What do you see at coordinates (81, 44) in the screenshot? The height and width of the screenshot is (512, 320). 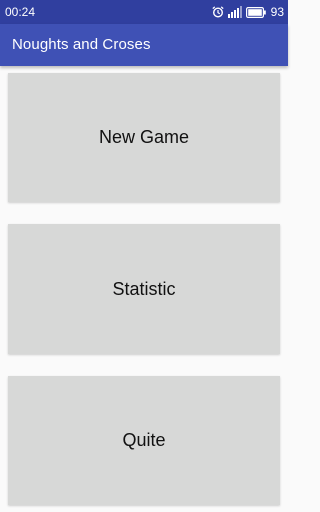 I see `app-title: Noughts and Croses` at bounding box center [81, 44].